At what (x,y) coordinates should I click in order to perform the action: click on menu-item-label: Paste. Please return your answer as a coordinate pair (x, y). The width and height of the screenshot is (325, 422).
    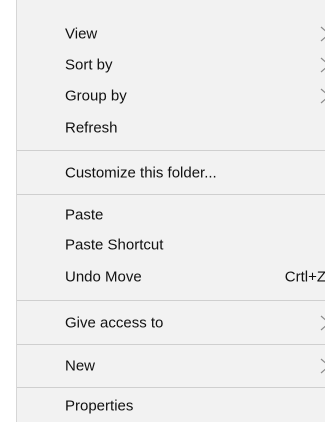
    Looking at the image, I should click on (84, 214).